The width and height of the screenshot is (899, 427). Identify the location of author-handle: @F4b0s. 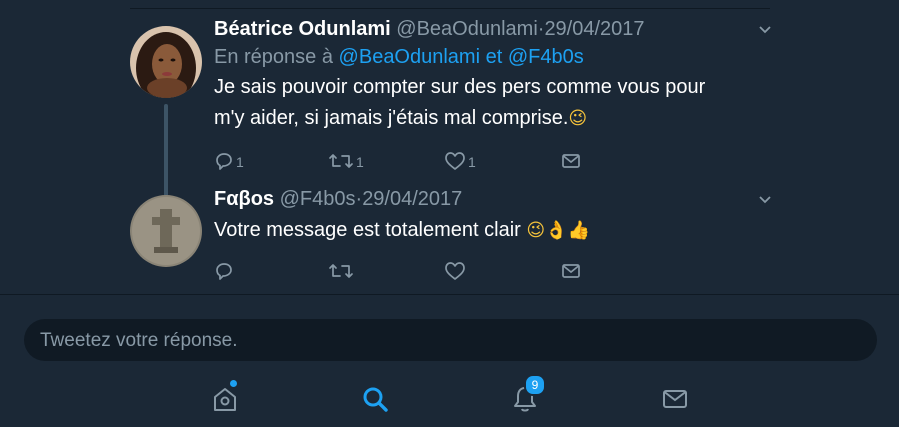
(318, 199).